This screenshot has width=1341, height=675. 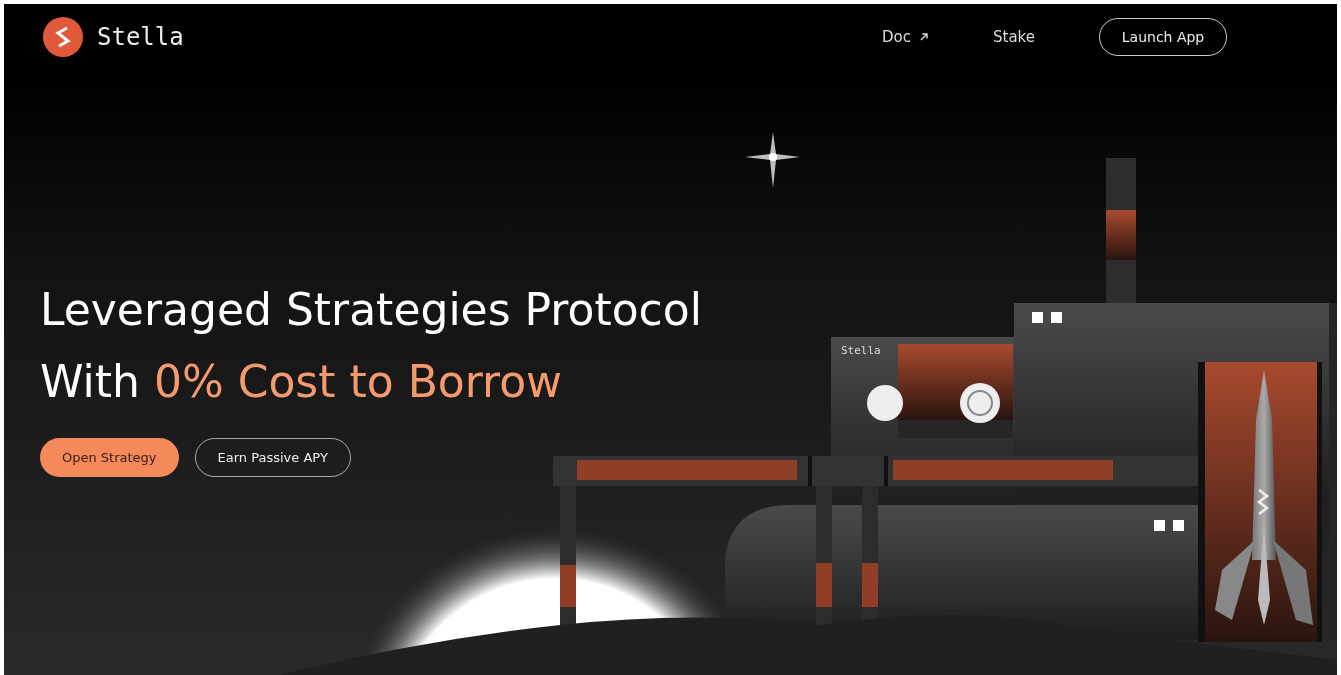 I want to click on hero-title: Leveraged Strategies Protocol, so click(x=371, y=310).